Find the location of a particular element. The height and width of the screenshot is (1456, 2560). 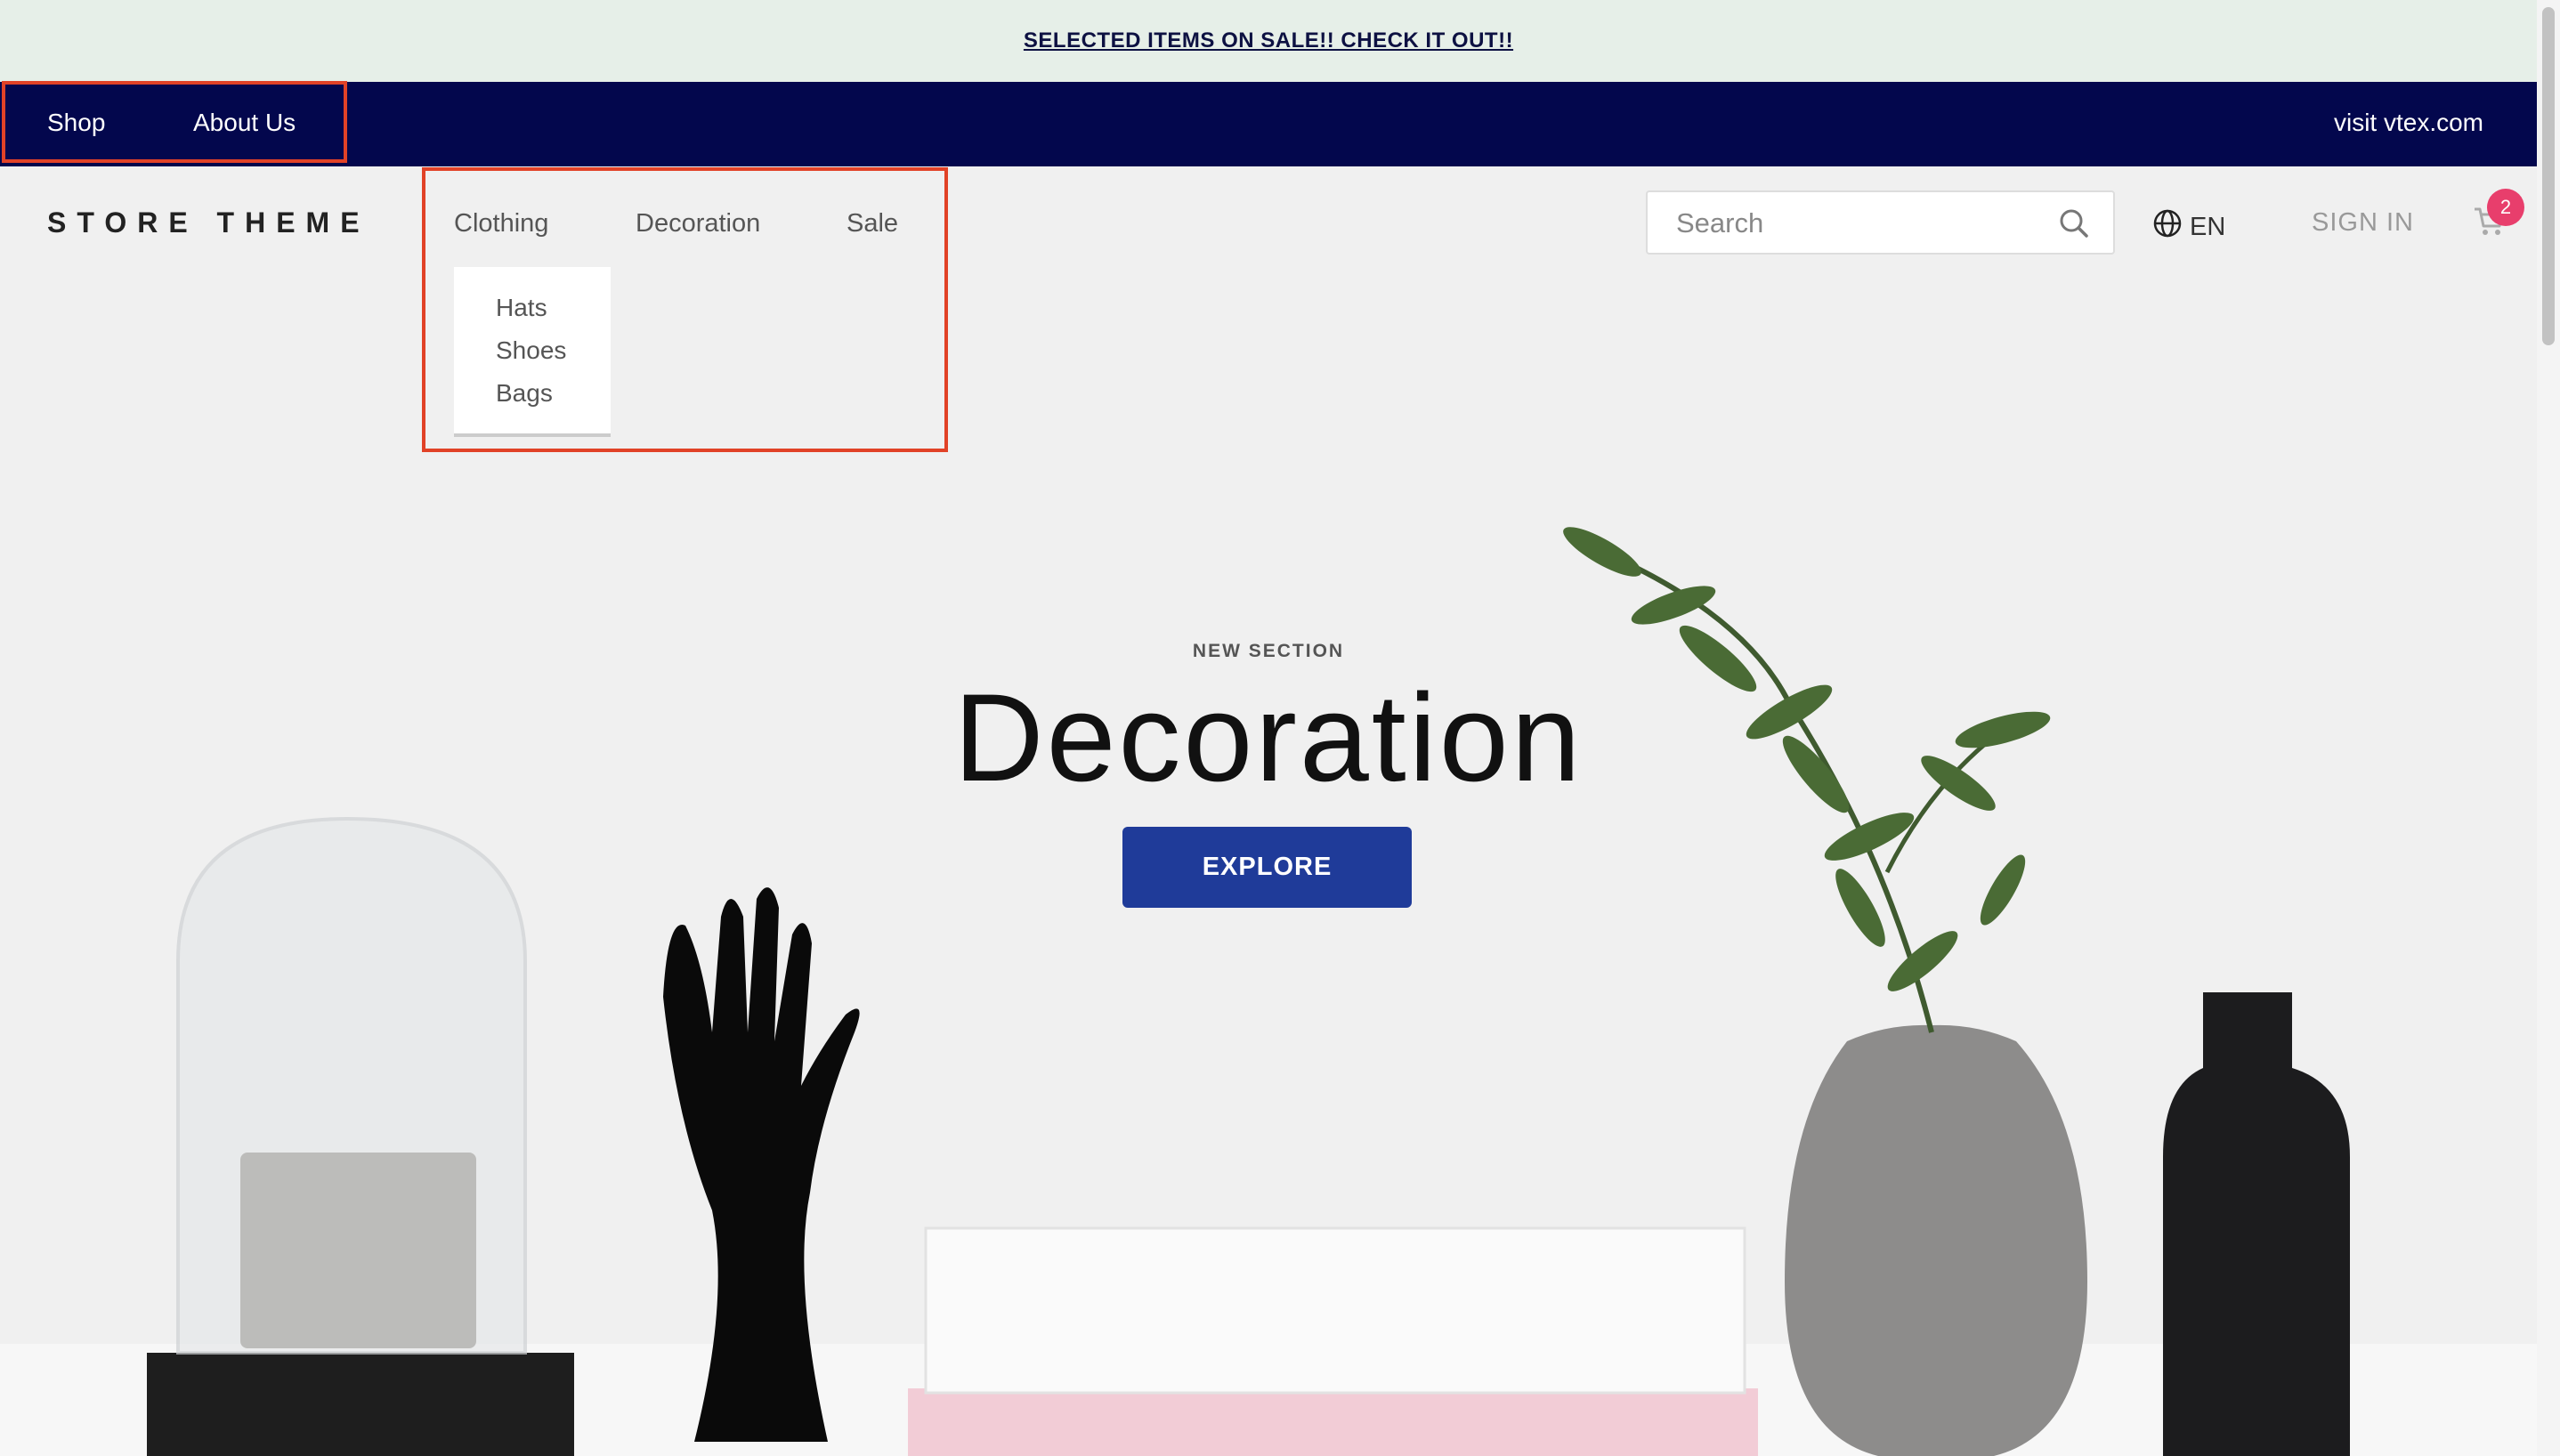

annotation-highlight-top-nav is located at coordinates (175, 122).